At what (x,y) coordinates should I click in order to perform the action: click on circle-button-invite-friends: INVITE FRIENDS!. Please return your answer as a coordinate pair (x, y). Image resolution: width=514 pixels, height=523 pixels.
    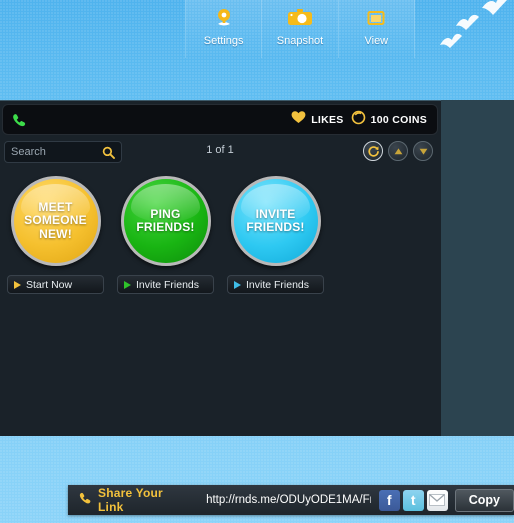
    Looking at the image, I should click on (275, 221).